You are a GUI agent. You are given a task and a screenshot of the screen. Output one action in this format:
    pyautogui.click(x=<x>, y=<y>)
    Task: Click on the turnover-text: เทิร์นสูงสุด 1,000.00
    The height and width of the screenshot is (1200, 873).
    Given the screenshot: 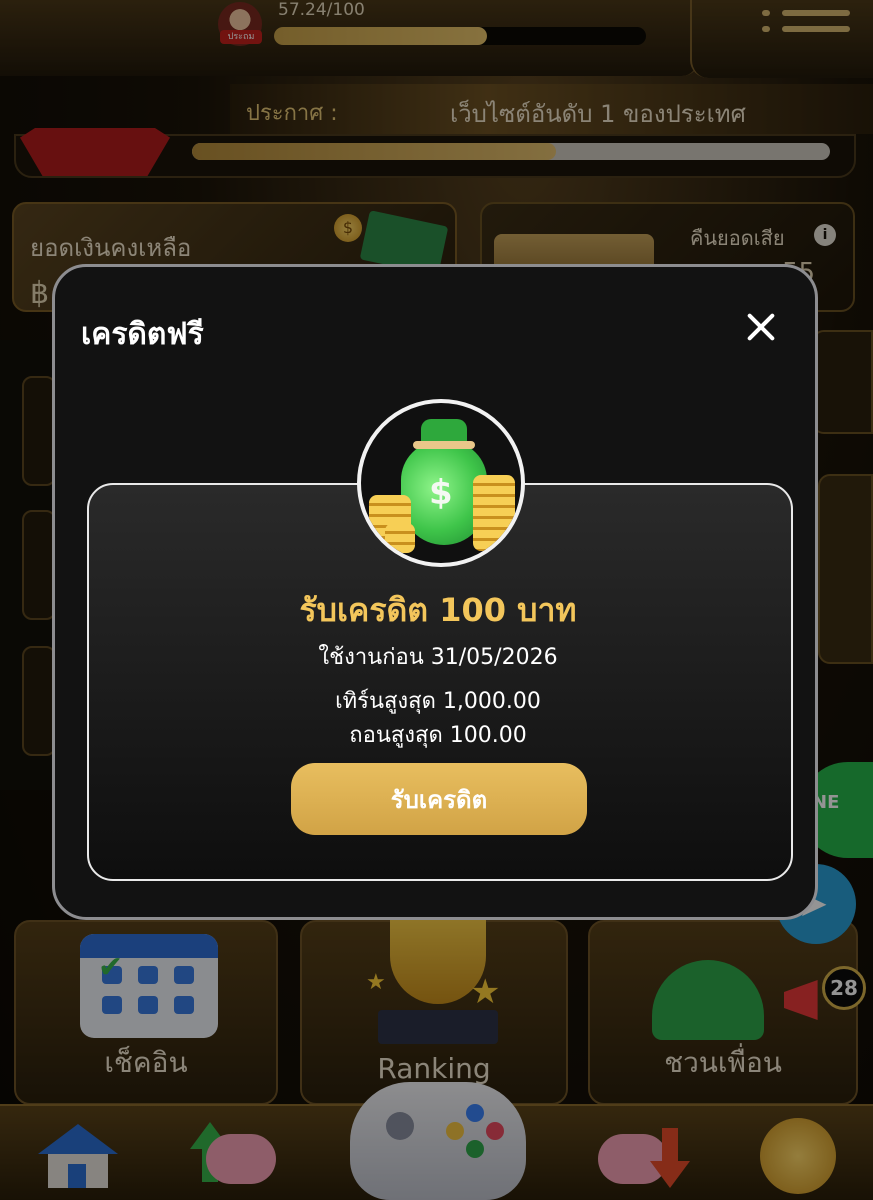 What is the action you would take?
    pyautogui.click(x=438, y=701)
    